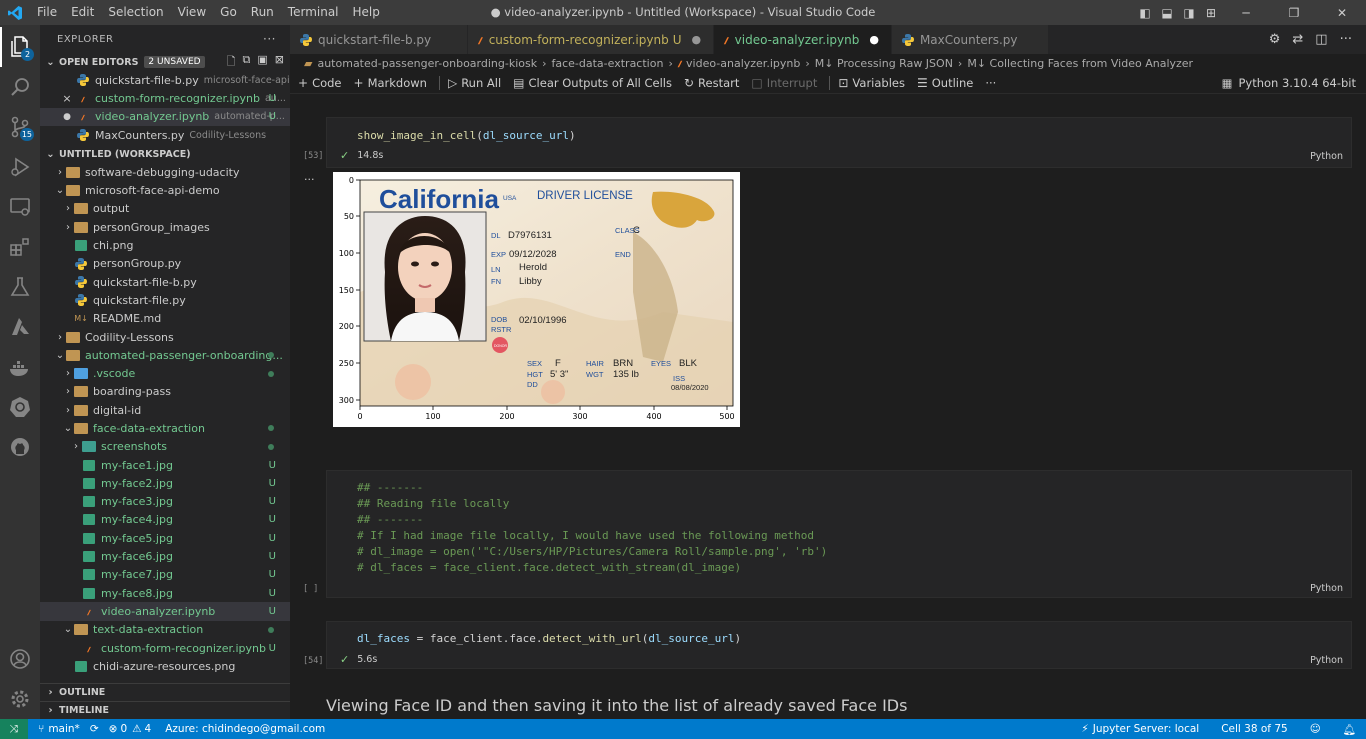 This screenshot has width=1366, height=739. I want to click on add-code-button: + Code, so click(320, 83).